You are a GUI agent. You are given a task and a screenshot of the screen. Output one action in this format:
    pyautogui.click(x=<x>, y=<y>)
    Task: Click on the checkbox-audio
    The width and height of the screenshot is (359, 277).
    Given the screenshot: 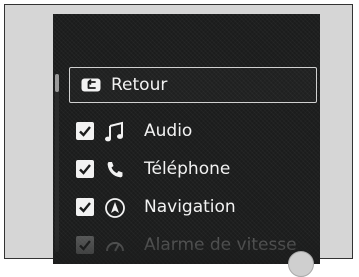 What is the action you would take?
    pyautogui.click(x=85, y=131)
    